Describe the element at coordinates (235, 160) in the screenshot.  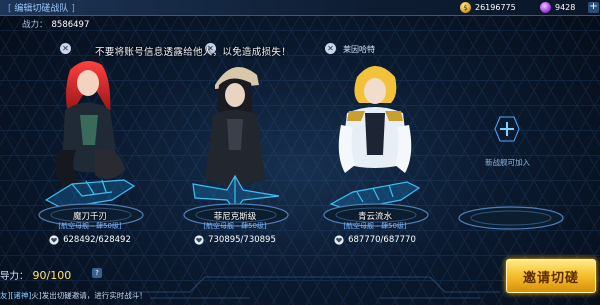
I see `fleet-card-2: 菲尼克斯级 [航空母舰 - 肆50级] 730895/730895` at that location.